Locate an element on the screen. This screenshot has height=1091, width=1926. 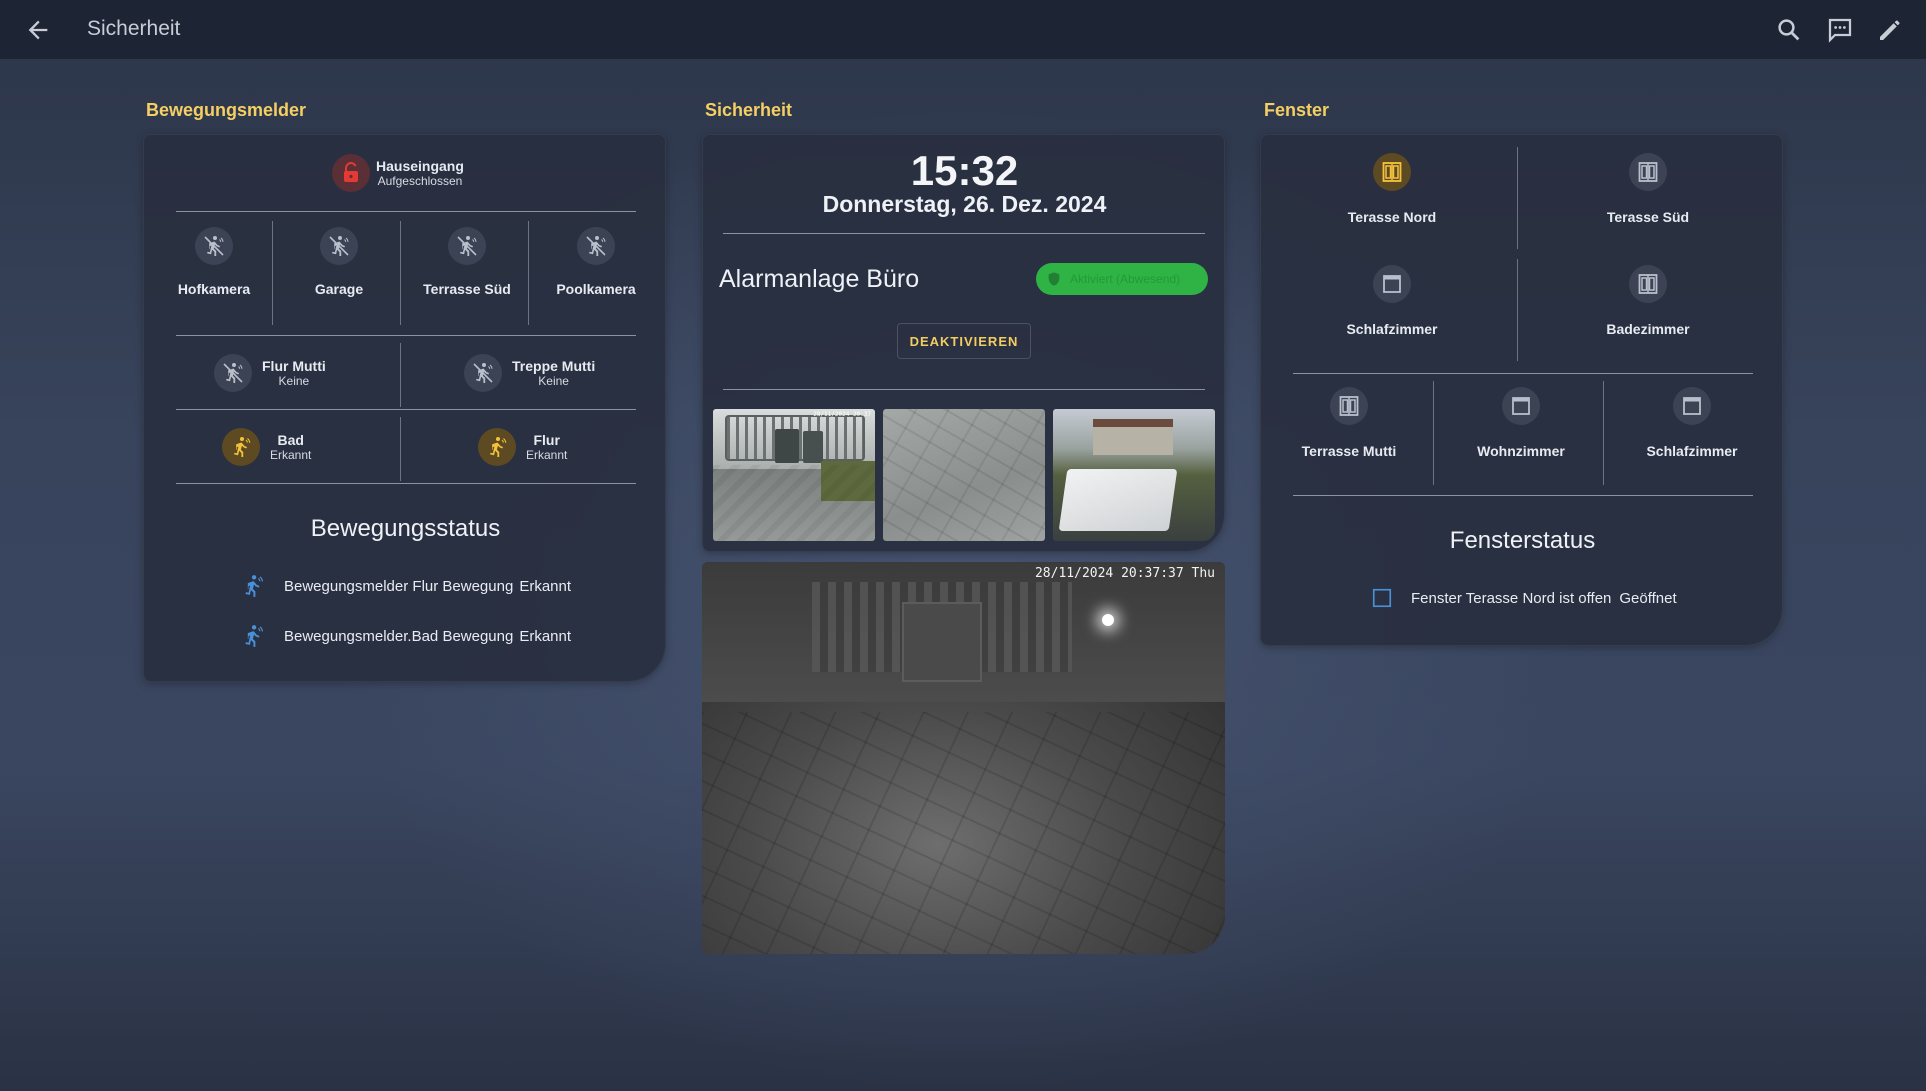
tile-label: Flur is located at coordinates (546, 440).